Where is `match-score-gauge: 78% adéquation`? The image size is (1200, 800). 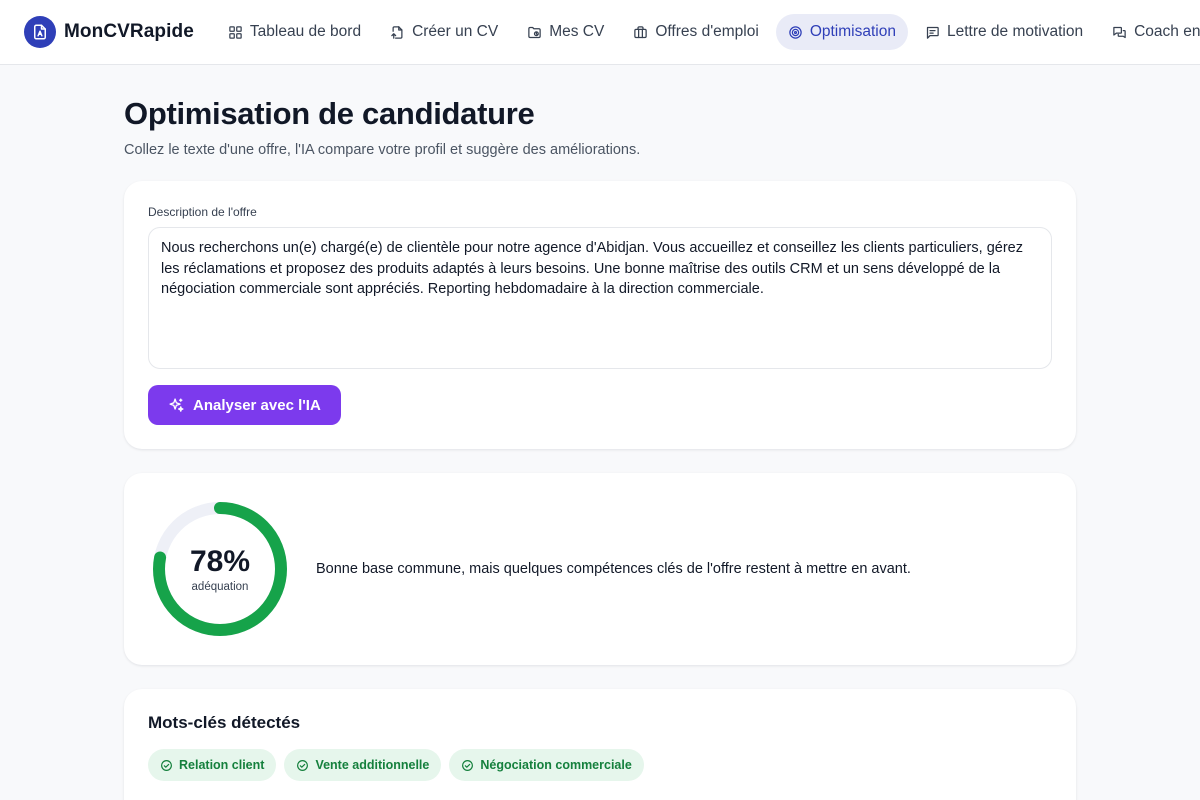
match-score-gauge: 78% adéquation is located at coordinates (220, 569).